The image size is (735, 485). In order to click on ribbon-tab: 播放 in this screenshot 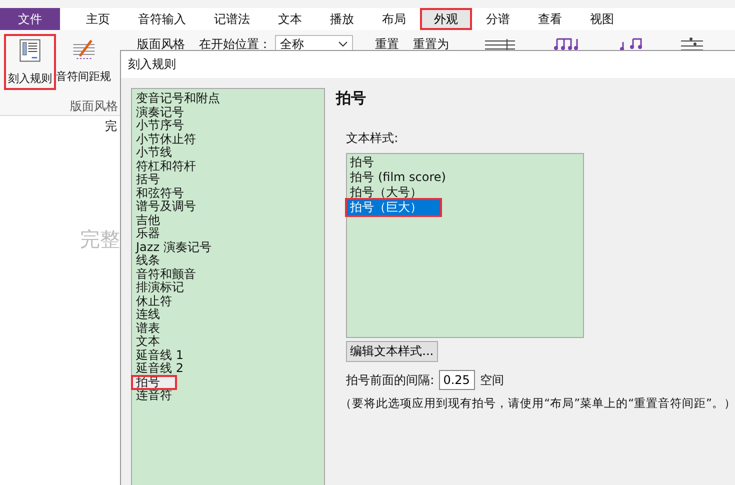, I will do `click(342, 19)`.